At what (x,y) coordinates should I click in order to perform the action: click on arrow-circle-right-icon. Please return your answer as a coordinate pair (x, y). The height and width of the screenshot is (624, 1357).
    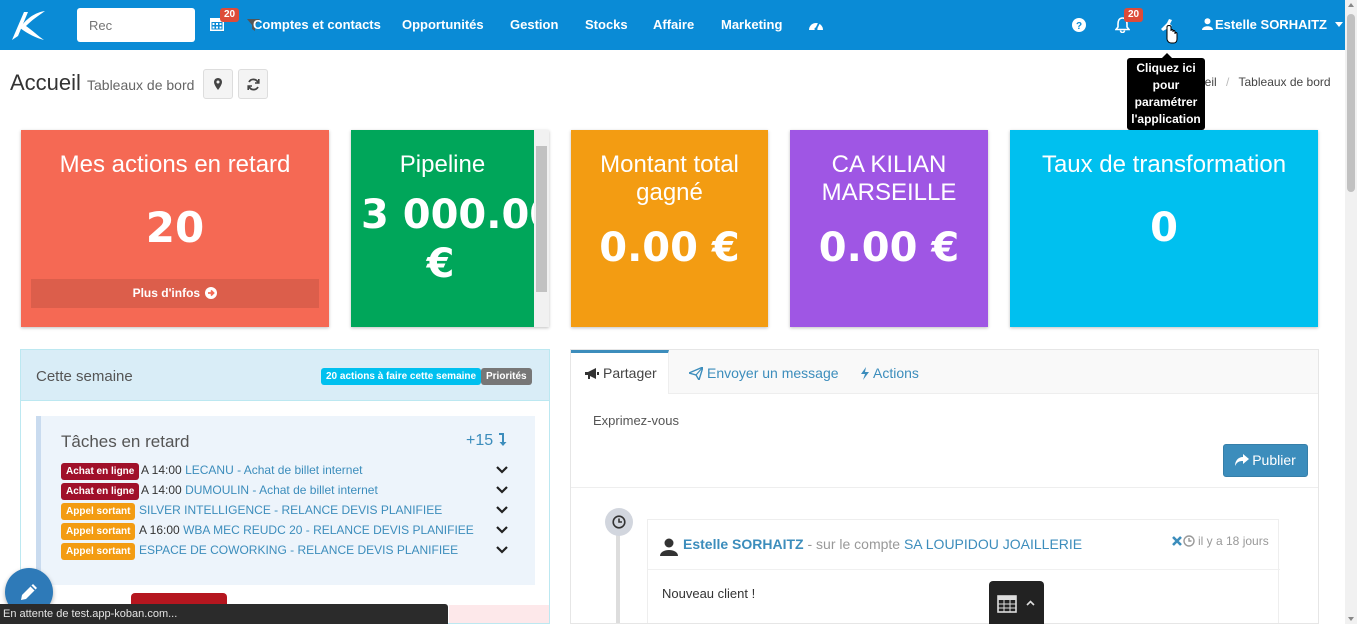
    Looking at the image, I should click on (211, 293).